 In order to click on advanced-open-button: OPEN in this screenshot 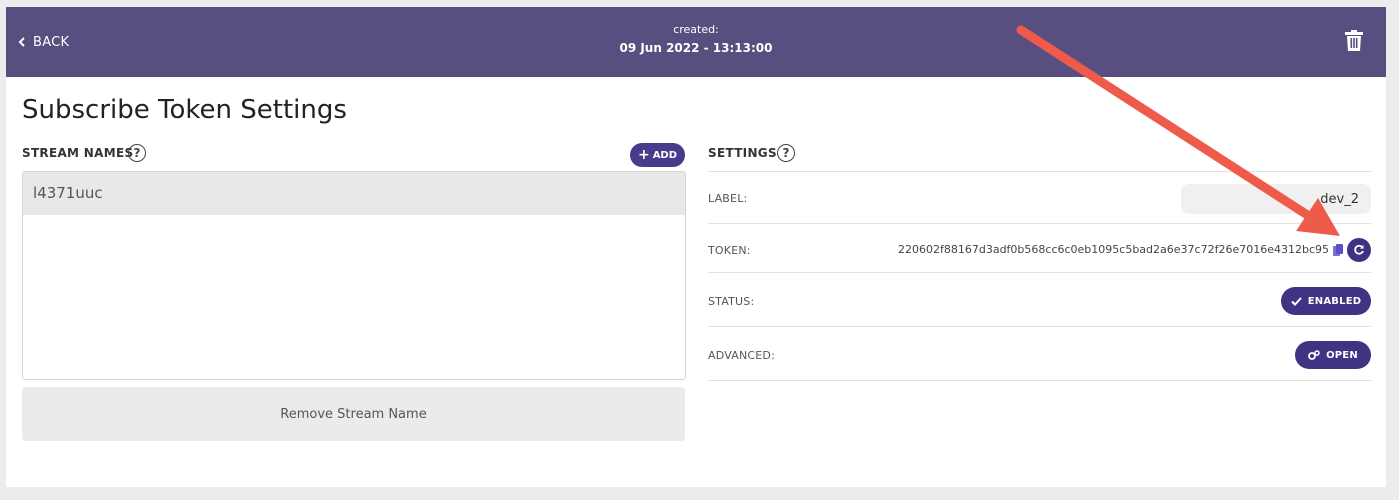, I will do `click(1333, 355)`.